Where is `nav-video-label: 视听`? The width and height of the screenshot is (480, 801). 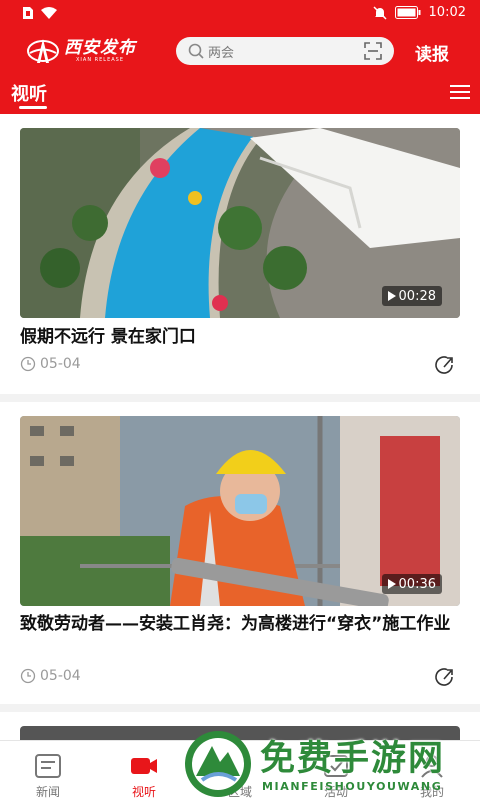 nav-video-label: 视听 is located at coordinates (143, 792).